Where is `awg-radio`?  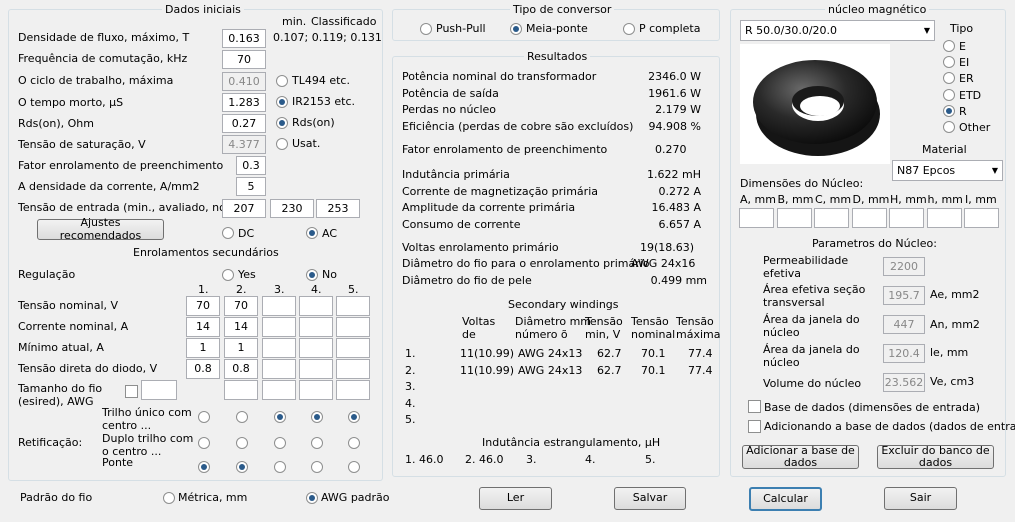
awg-radio is located at coordinates (312, 498).